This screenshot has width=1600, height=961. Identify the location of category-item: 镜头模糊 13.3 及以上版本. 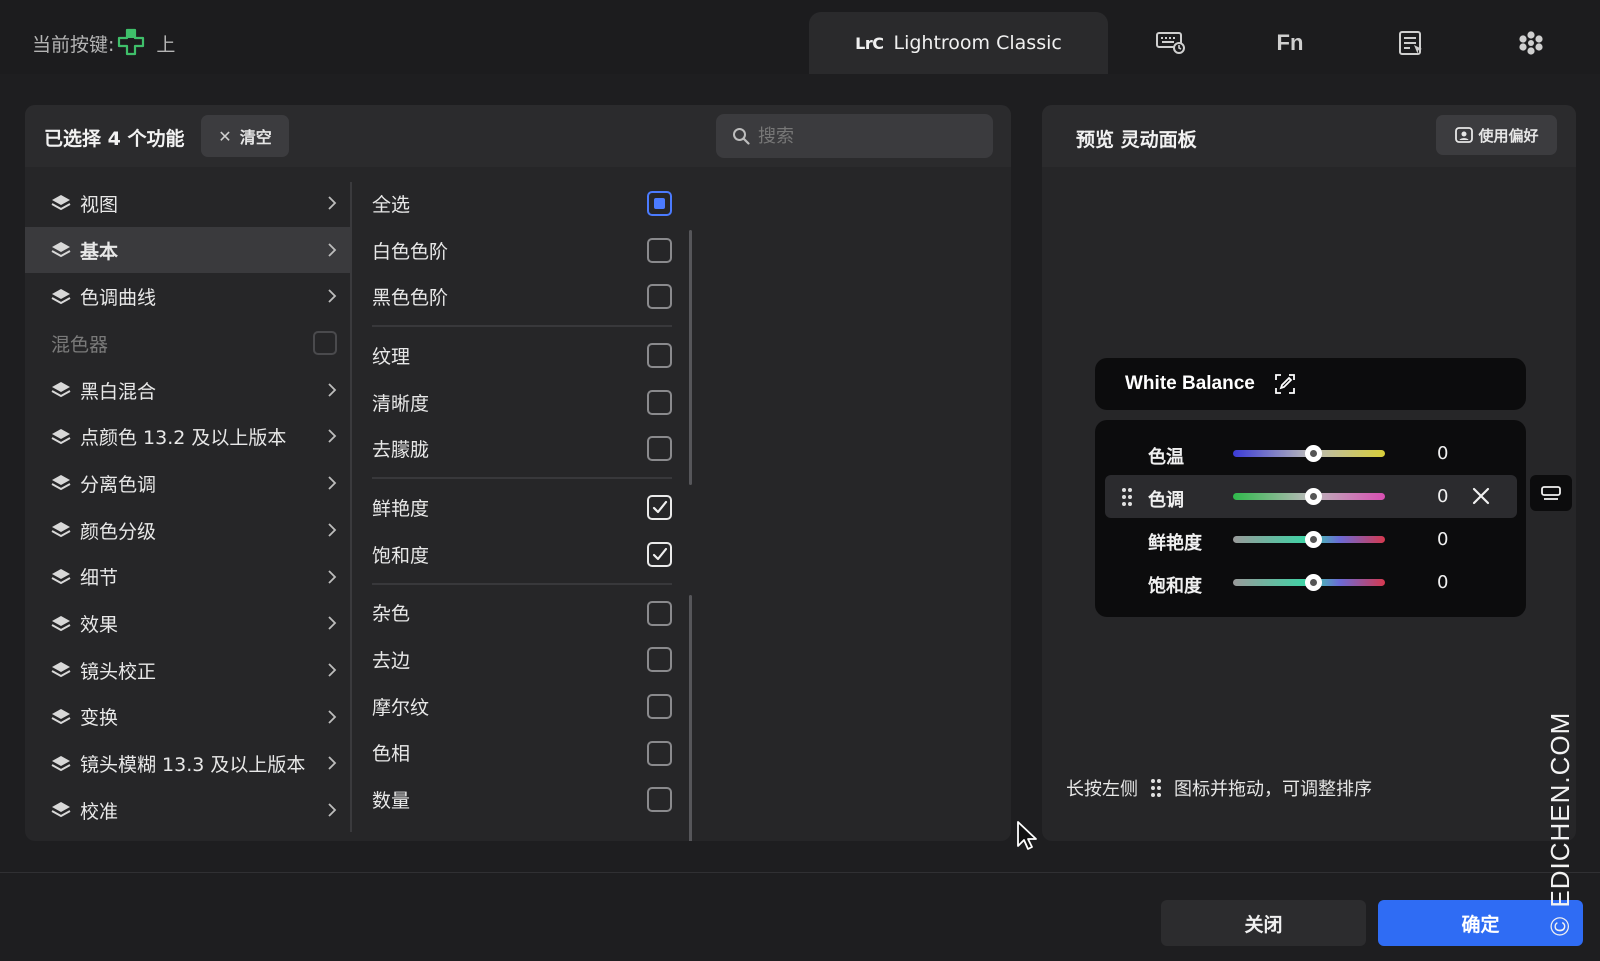
(188, 763).